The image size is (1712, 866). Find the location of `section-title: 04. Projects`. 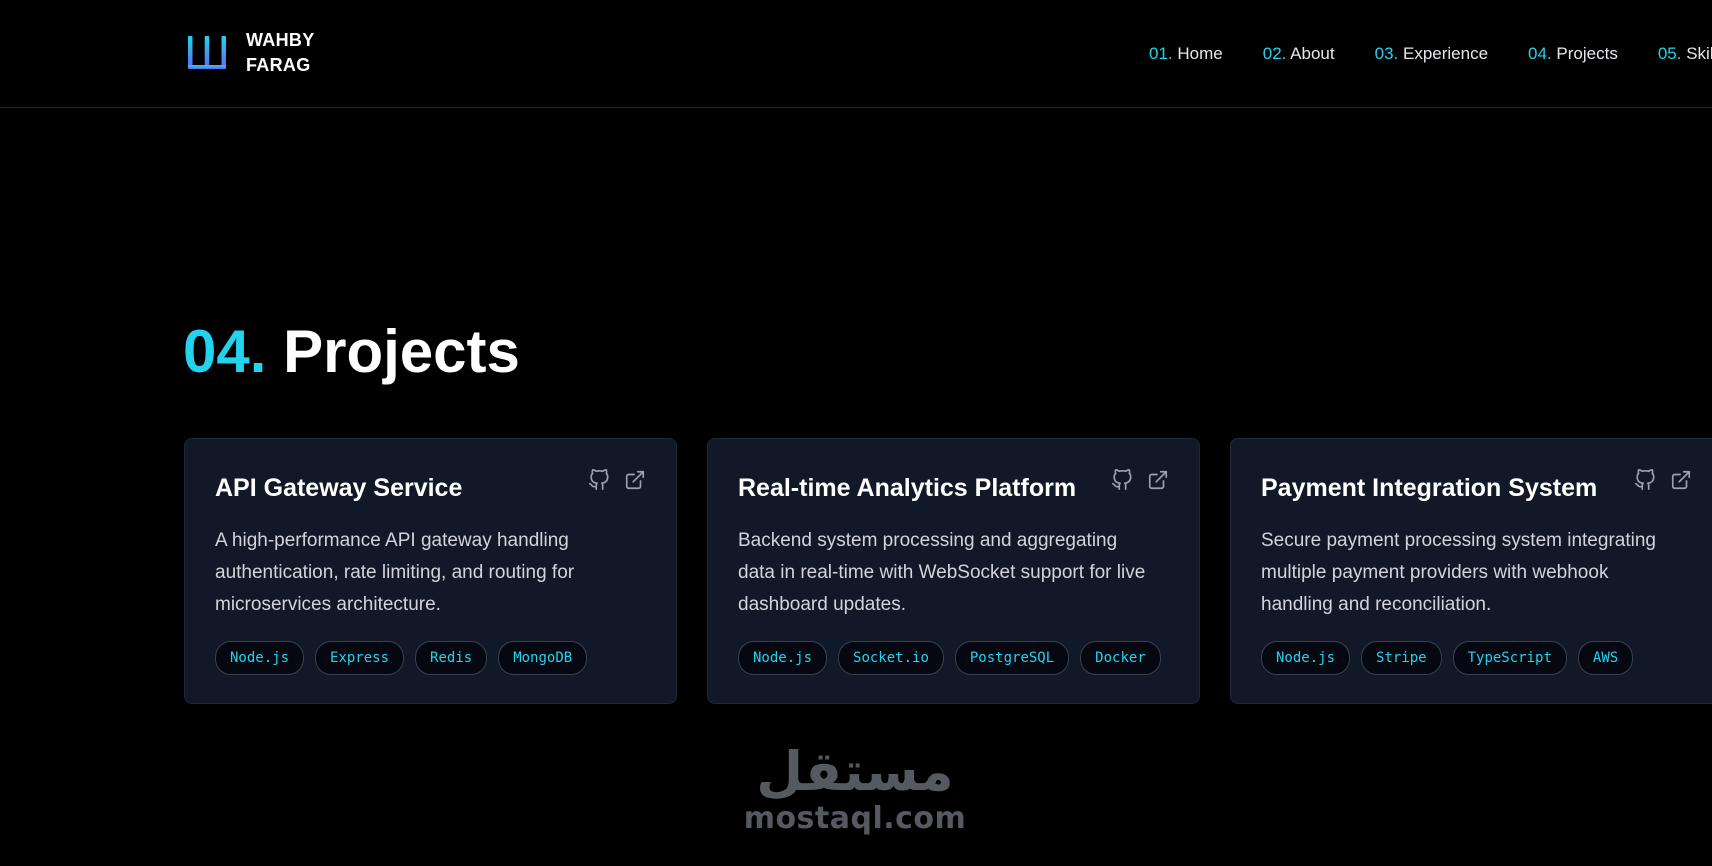

section-title: 04. Projects is located at coordinates (351, 352).